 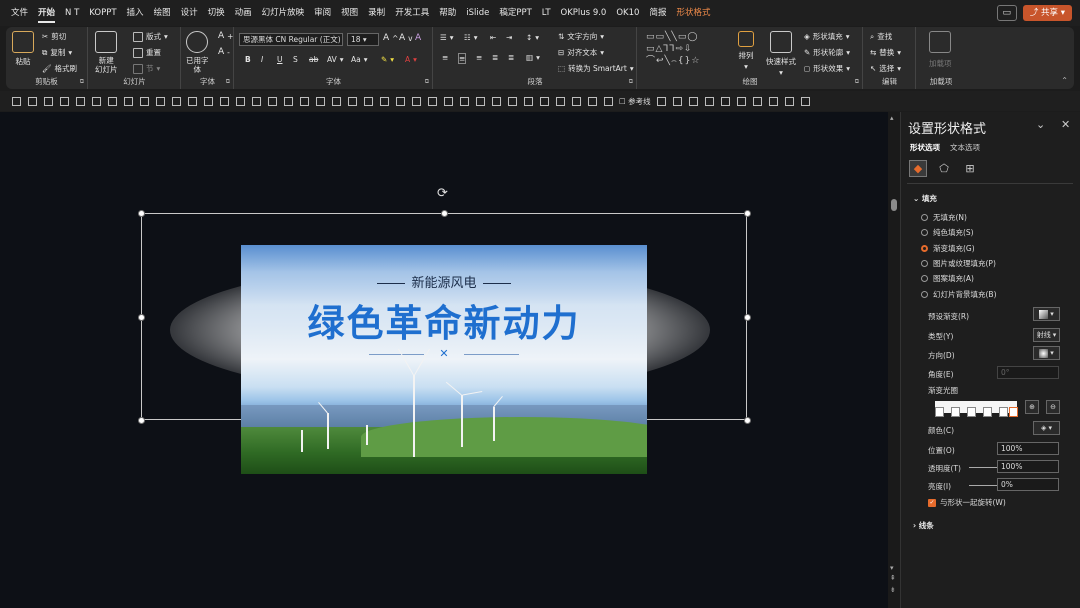 What do you see at coordinates (447, 37) in the screenshot?
I see `bullets-button: ☰ ▾` at bounding box center [447, 37].